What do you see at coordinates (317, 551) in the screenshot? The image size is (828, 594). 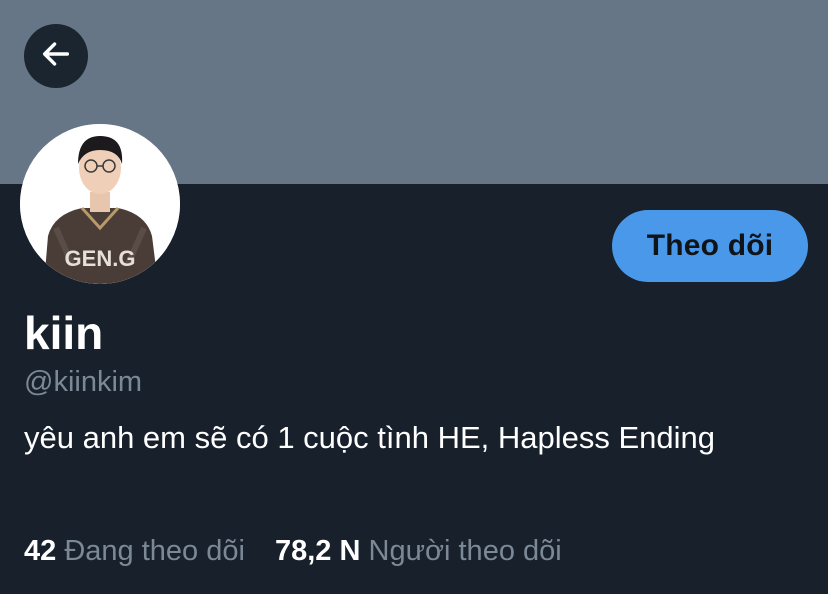 I see `followers-count: 78,2 N` at bounding box center [317, 551].